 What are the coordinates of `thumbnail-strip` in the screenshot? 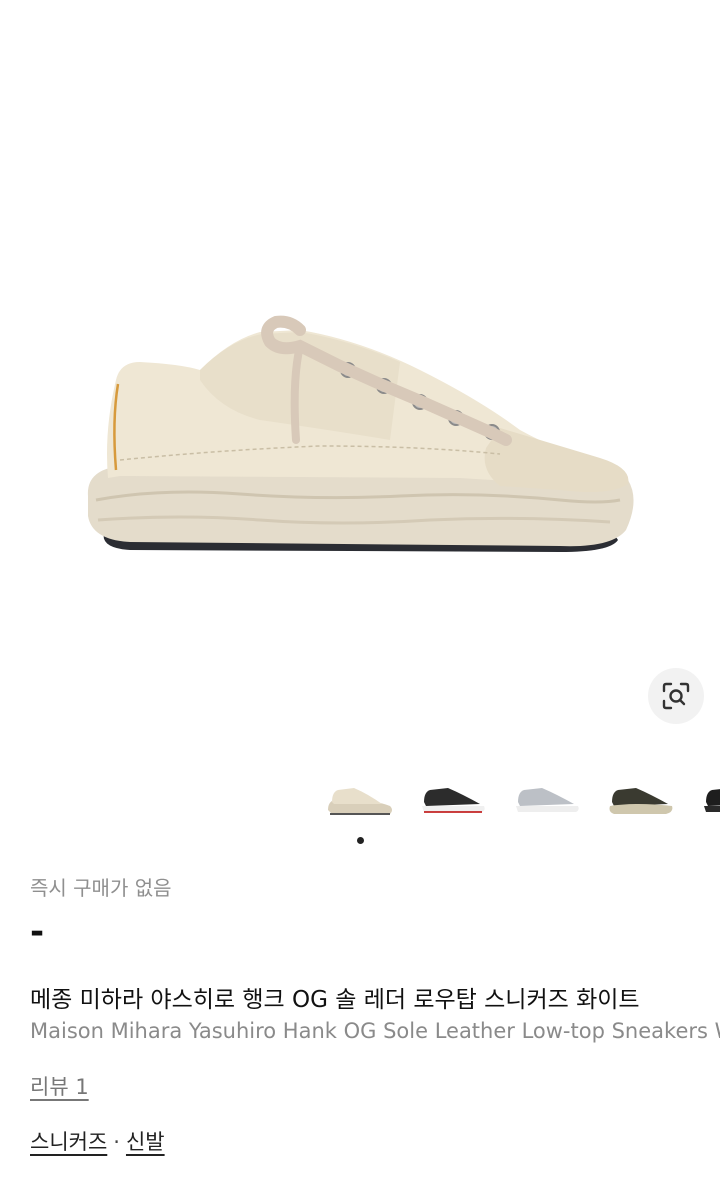 It's located at (360, 798).